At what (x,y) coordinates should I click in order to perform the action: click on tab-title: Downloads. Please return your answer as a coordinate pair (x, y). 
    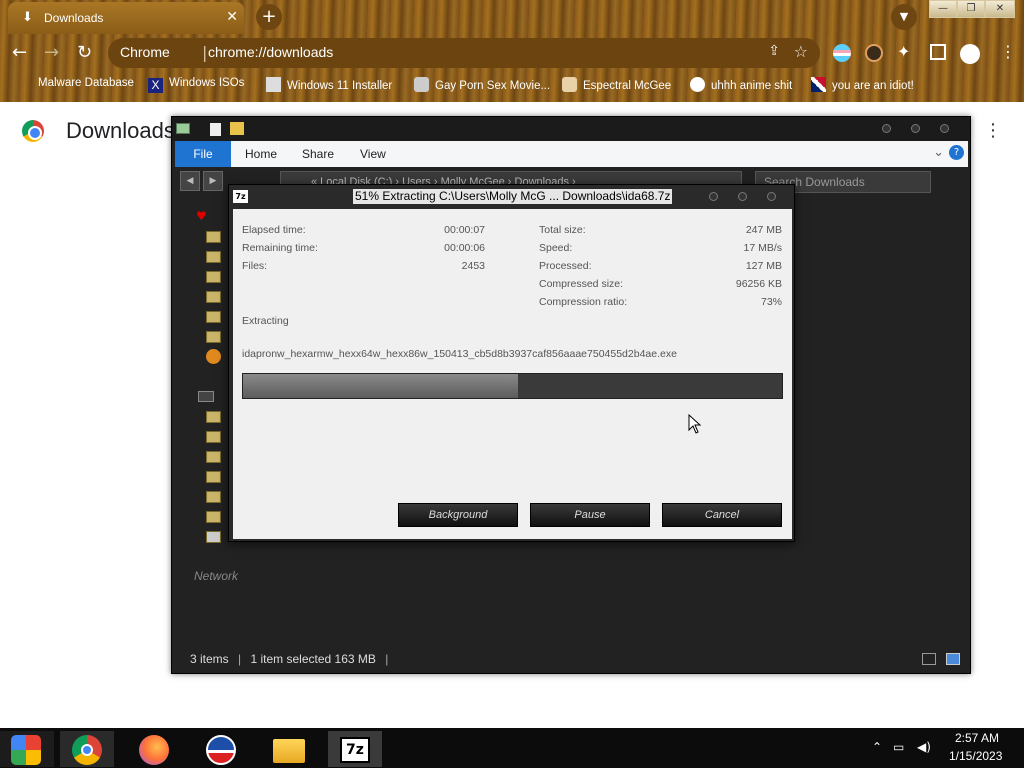
    Looking at the image, I should click on (74, 18).